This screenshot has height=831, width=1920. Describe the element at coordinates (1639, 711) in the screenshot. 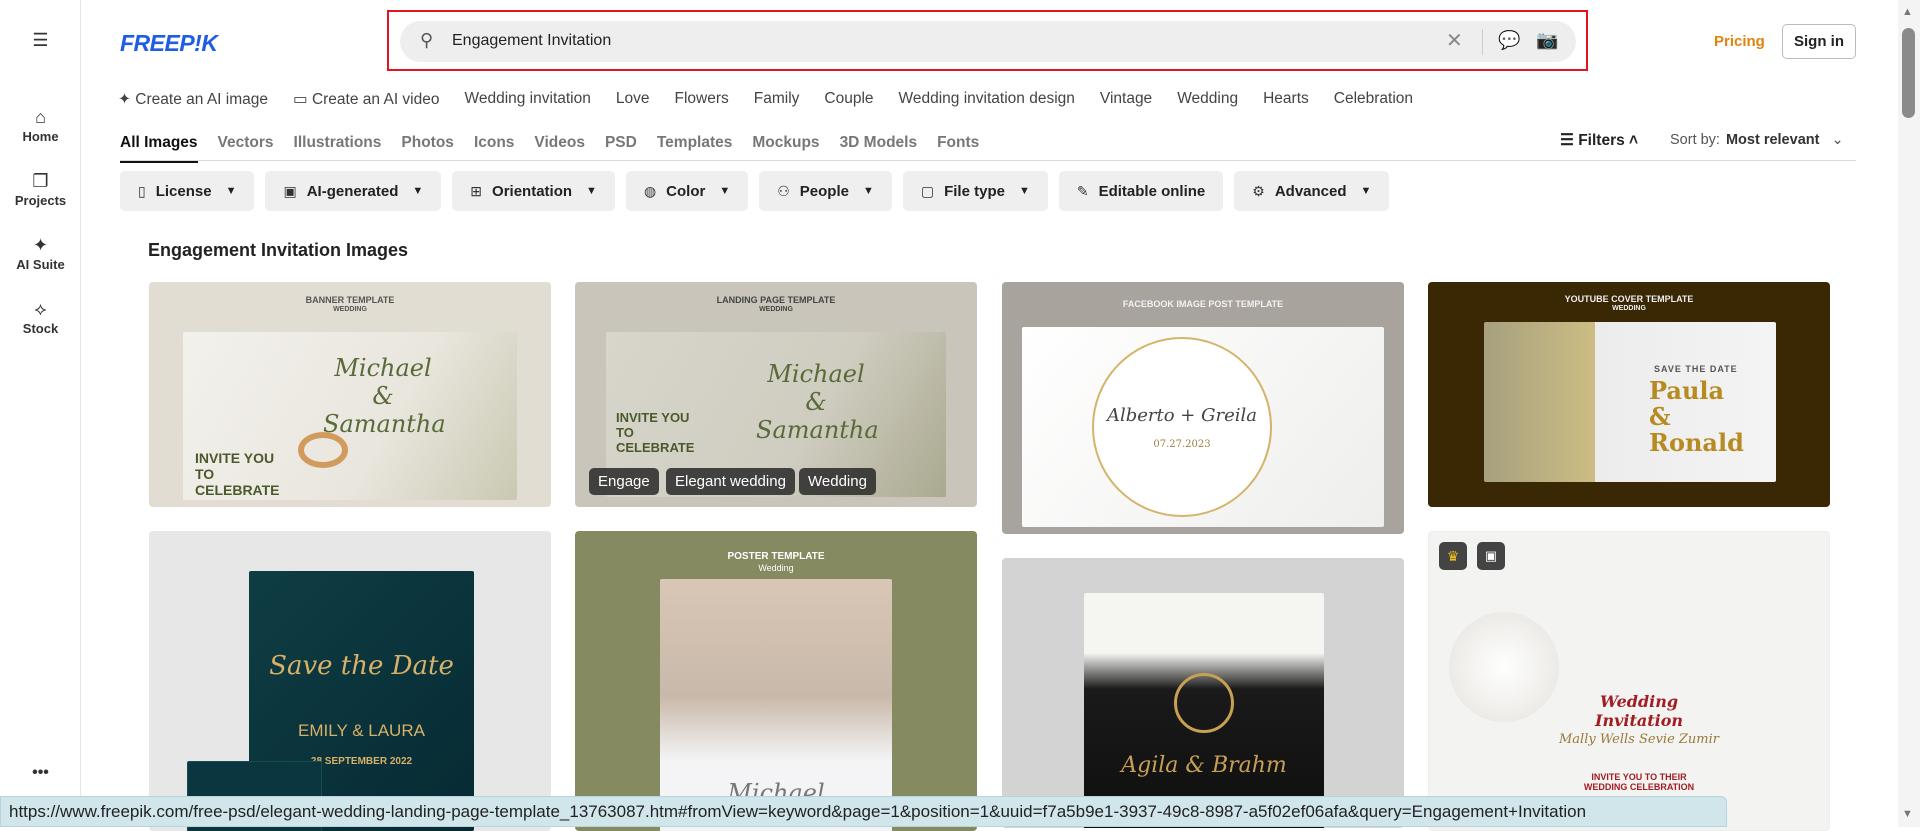

I see `invitation-title: Wedding Invitation` at that location.